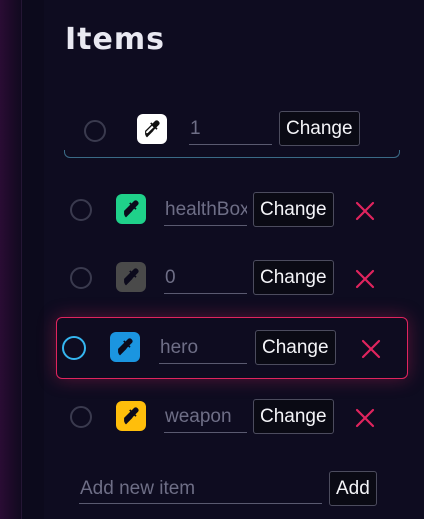 This screenshot has height=519, width=424. What do you see at coordinates (200, 489) in the screenshot?
I see `add-item-input` at bounding box center [200, 489].